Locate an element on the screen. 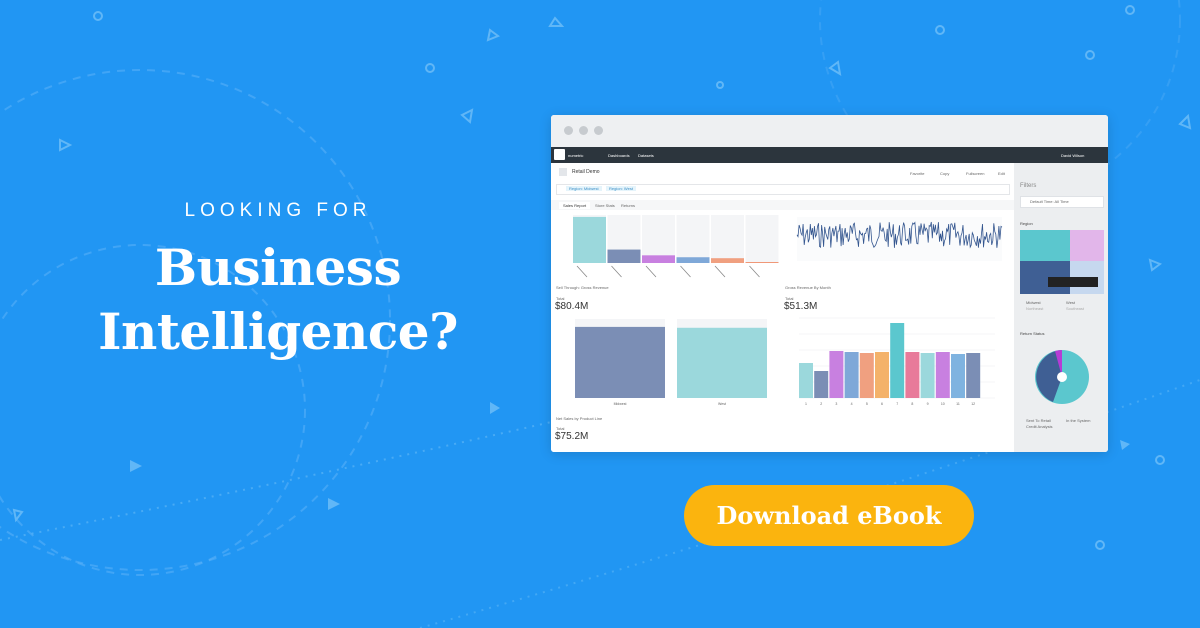  legend-item: Midwest is located at coordinates (1033, 302).